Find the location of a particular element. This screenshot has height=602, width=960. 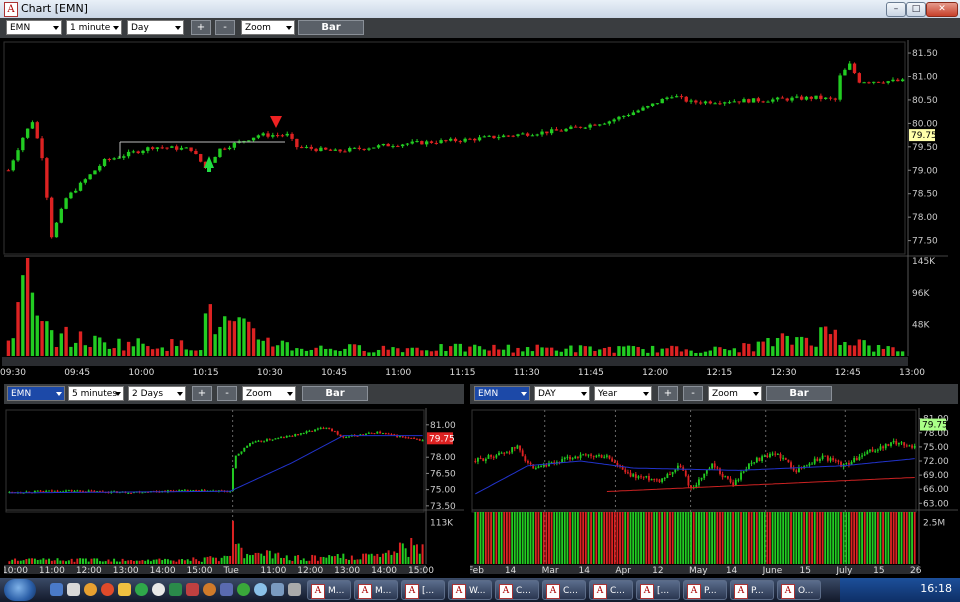

minimize-button: – is located at coordinates (896, 9).